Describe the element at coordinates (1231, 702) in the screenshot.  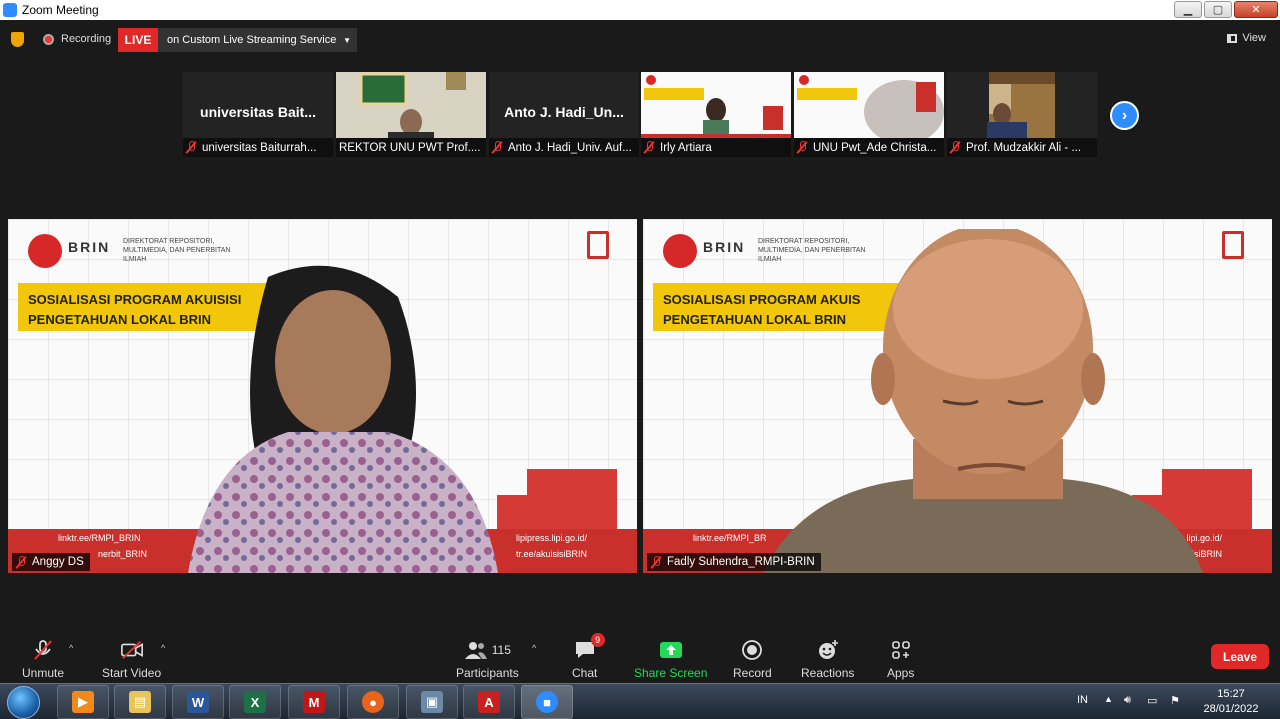
I see `system-clock: 15:27 28/01/2022` at that location.